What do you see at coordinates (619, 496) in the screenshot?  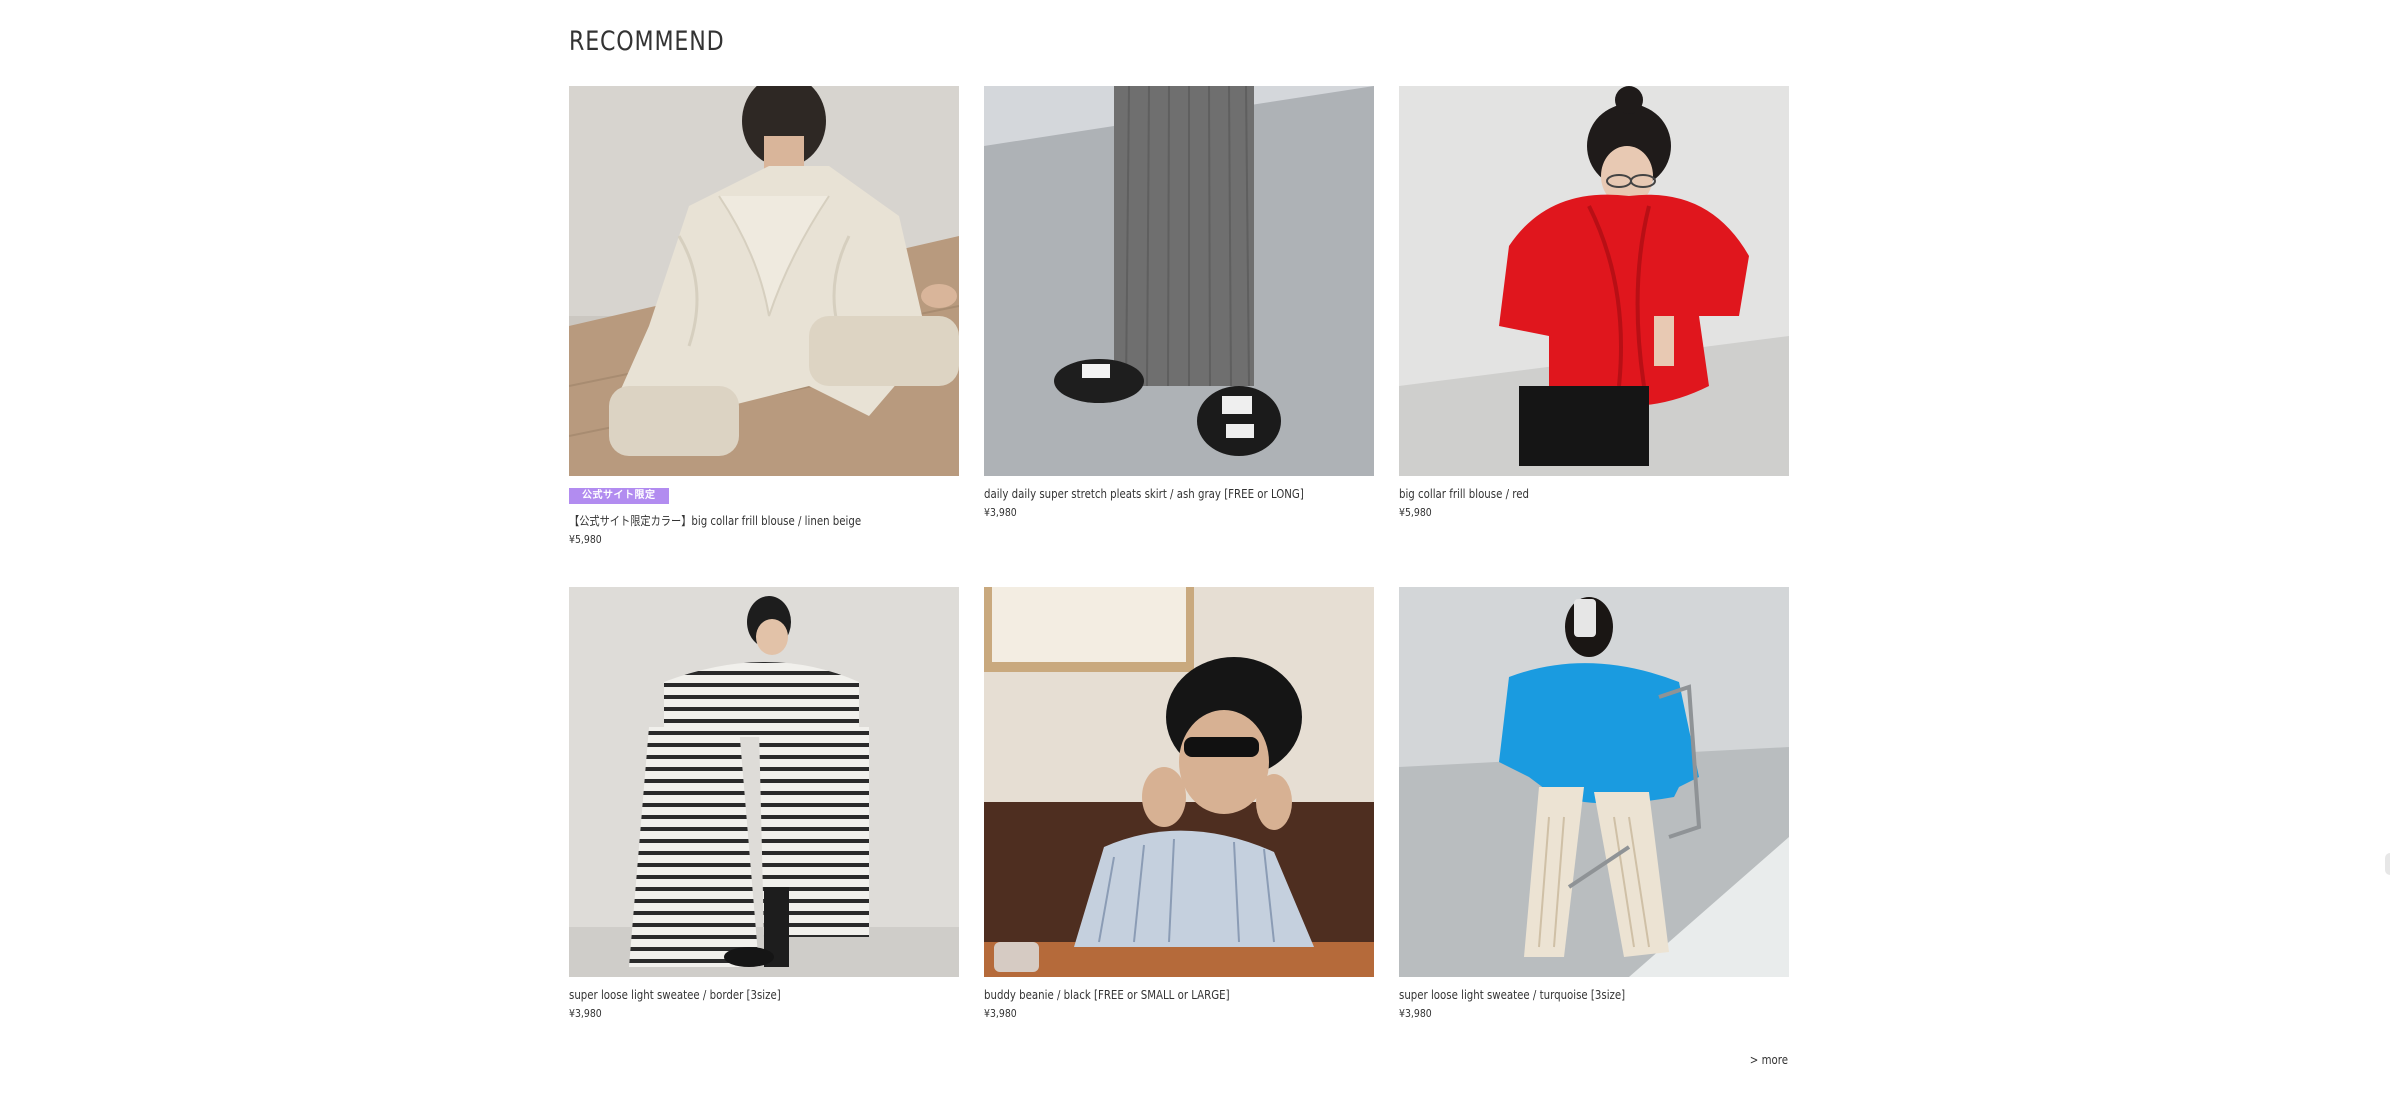 I see `exclusive-badge: 公式サイト限定` at bounding box center [619, 496].